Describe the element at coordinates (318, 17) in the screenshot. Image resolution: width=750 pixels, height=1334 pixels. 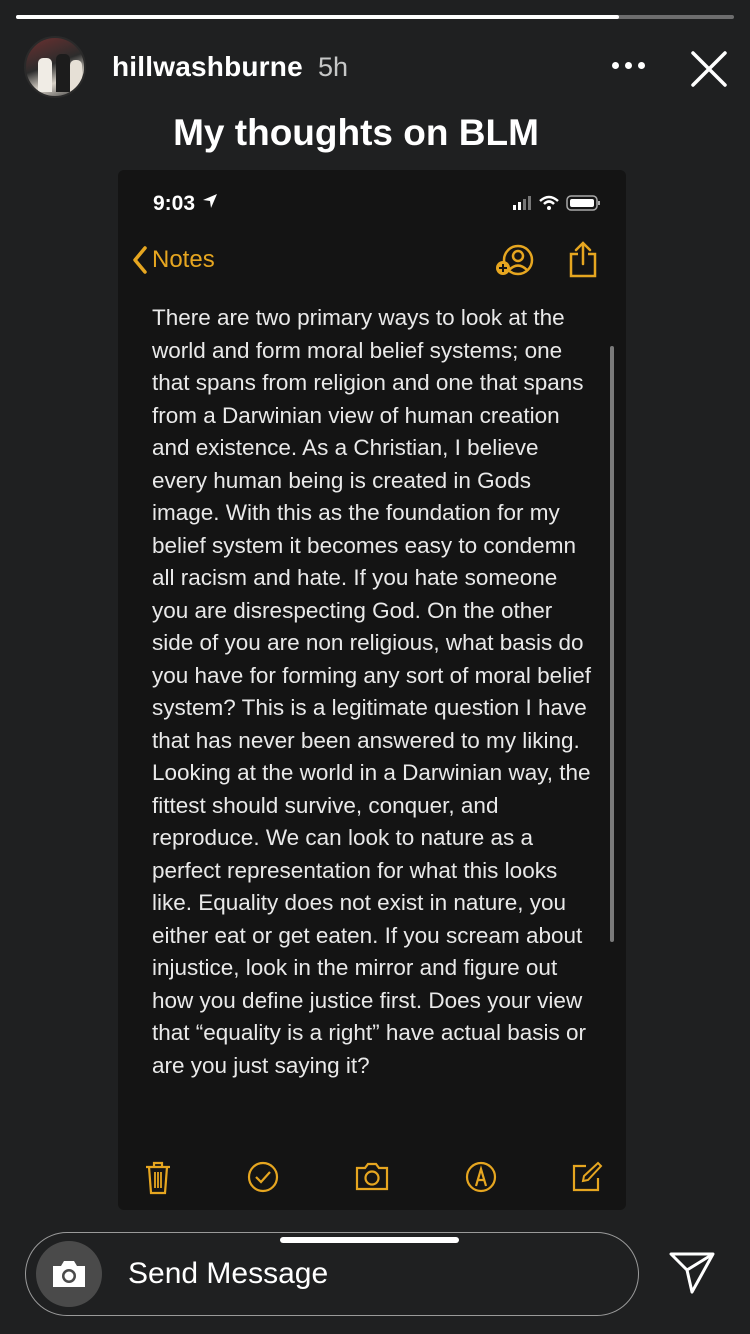
I see `story-progress-fill` at that location.